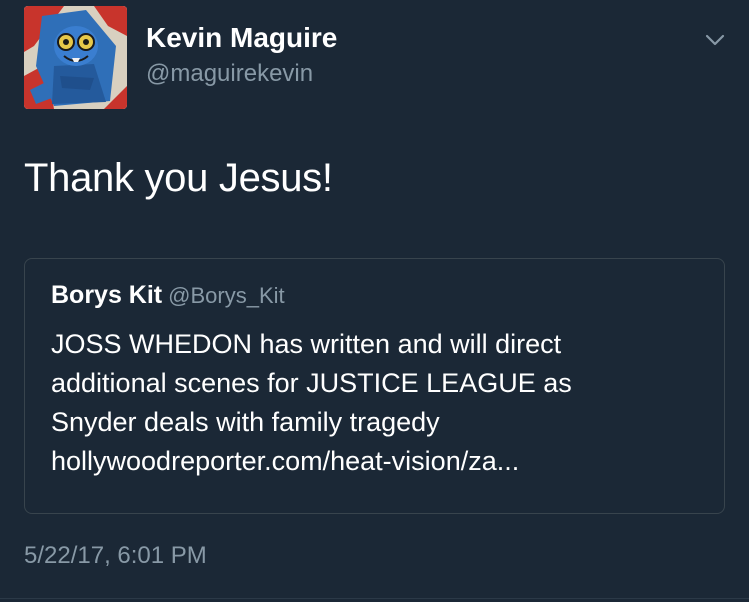 This screenshot has width=749, height=602. I want to click on quoted-tweet-author-handle: @Borys_Kit, so click(226, 295).